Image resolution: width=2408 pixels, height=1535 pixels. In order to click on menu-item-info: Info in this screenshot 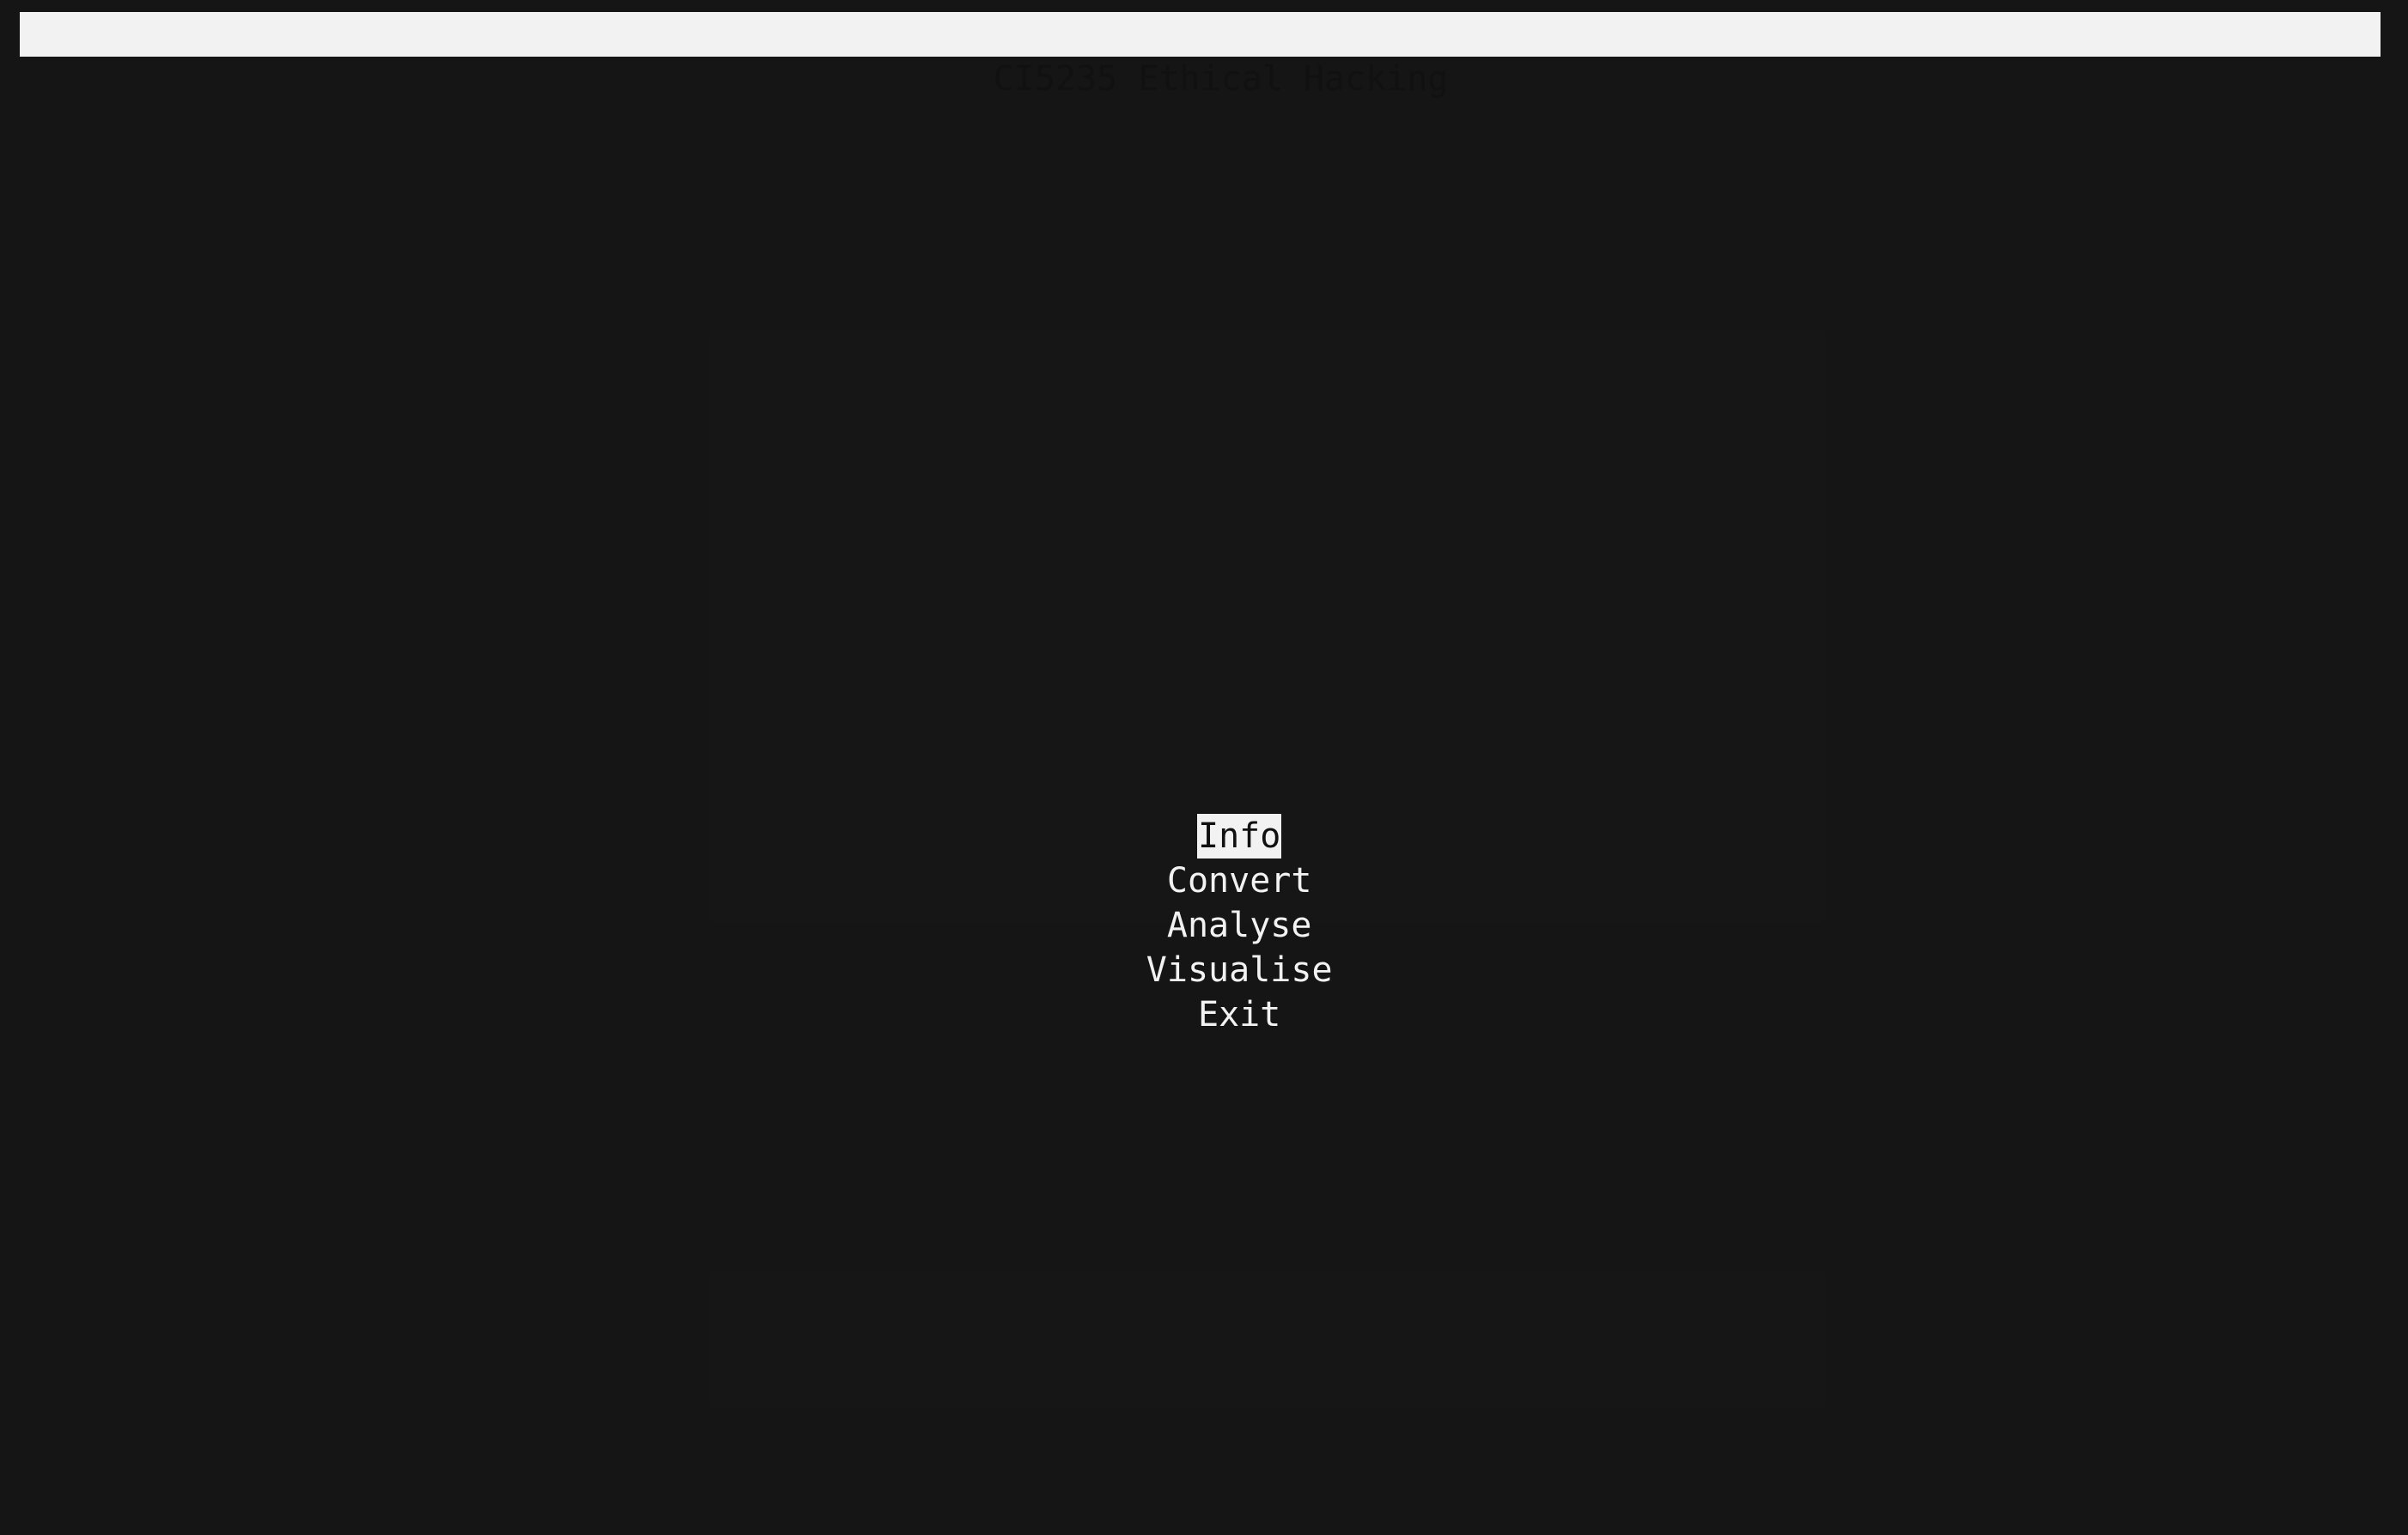, I will do `click(1198, 814)`.